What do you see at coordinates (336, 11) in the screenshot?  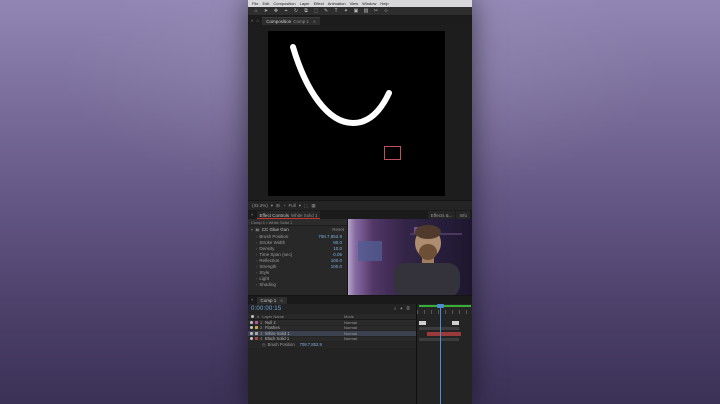 I see `type-tool-icon: T` at bounding box center [336, 11].